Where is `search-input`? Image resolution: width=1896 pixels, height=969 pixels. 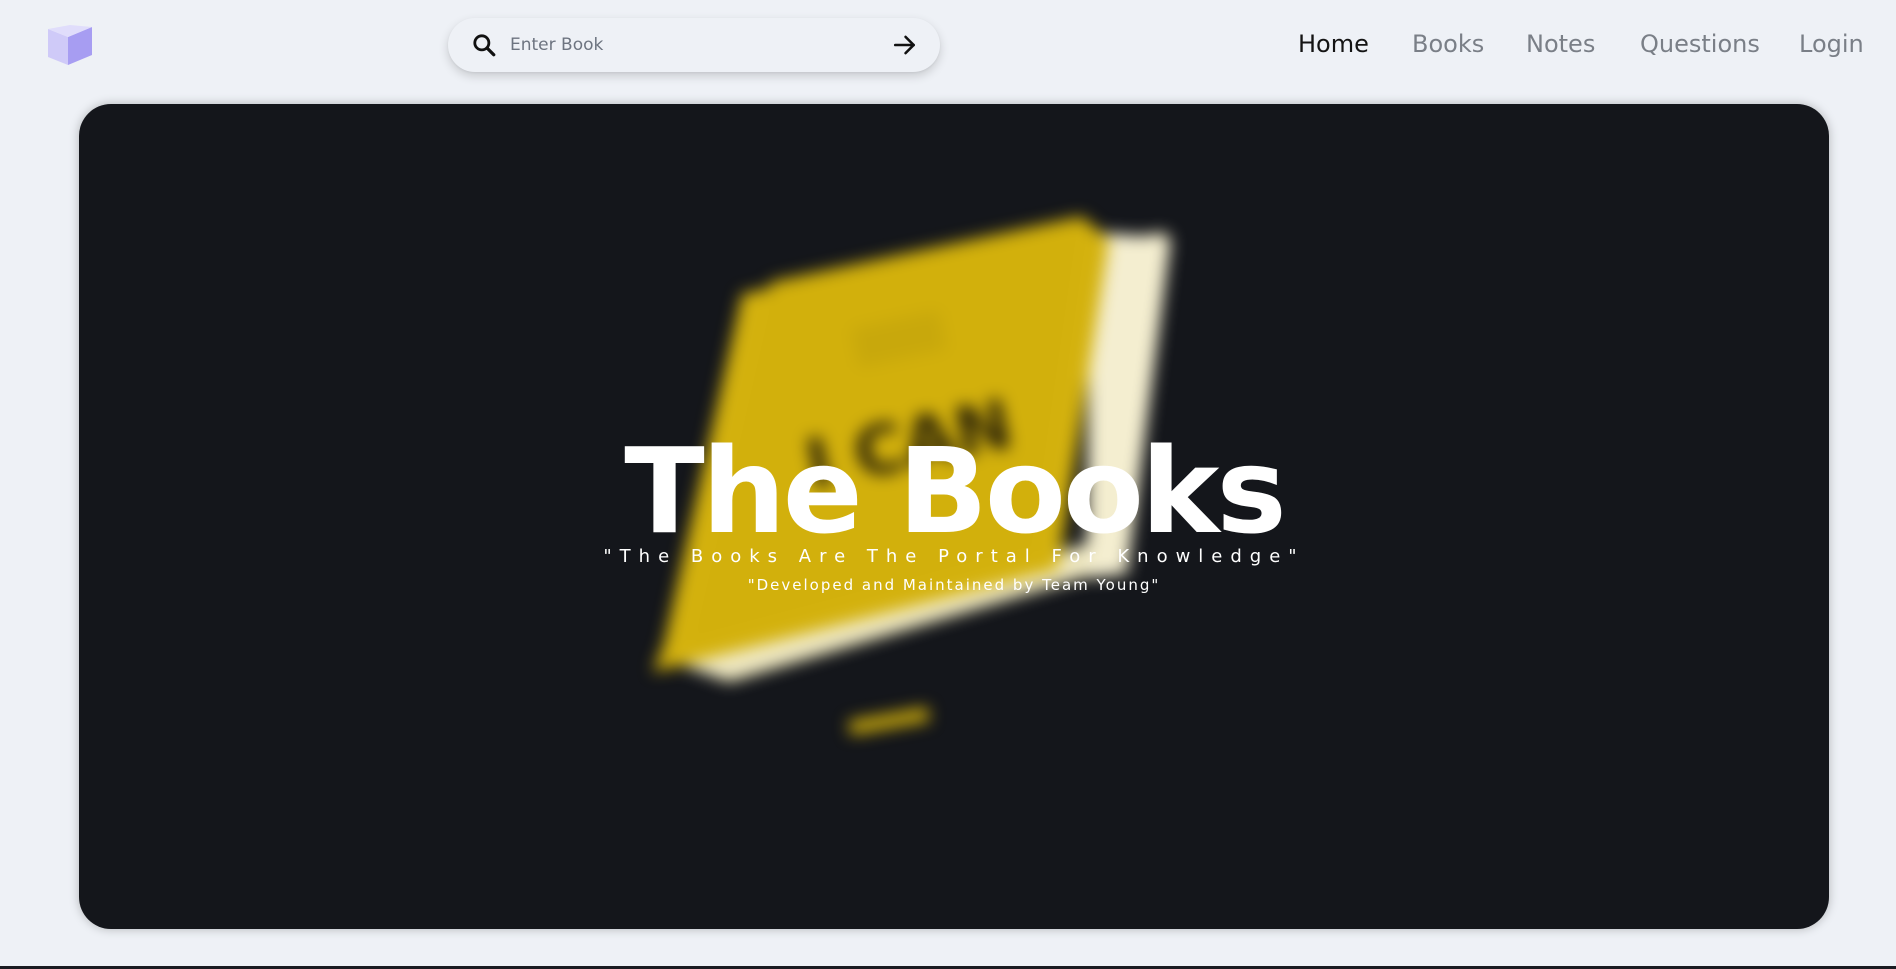
search-input is located at coordinates (699, 45).